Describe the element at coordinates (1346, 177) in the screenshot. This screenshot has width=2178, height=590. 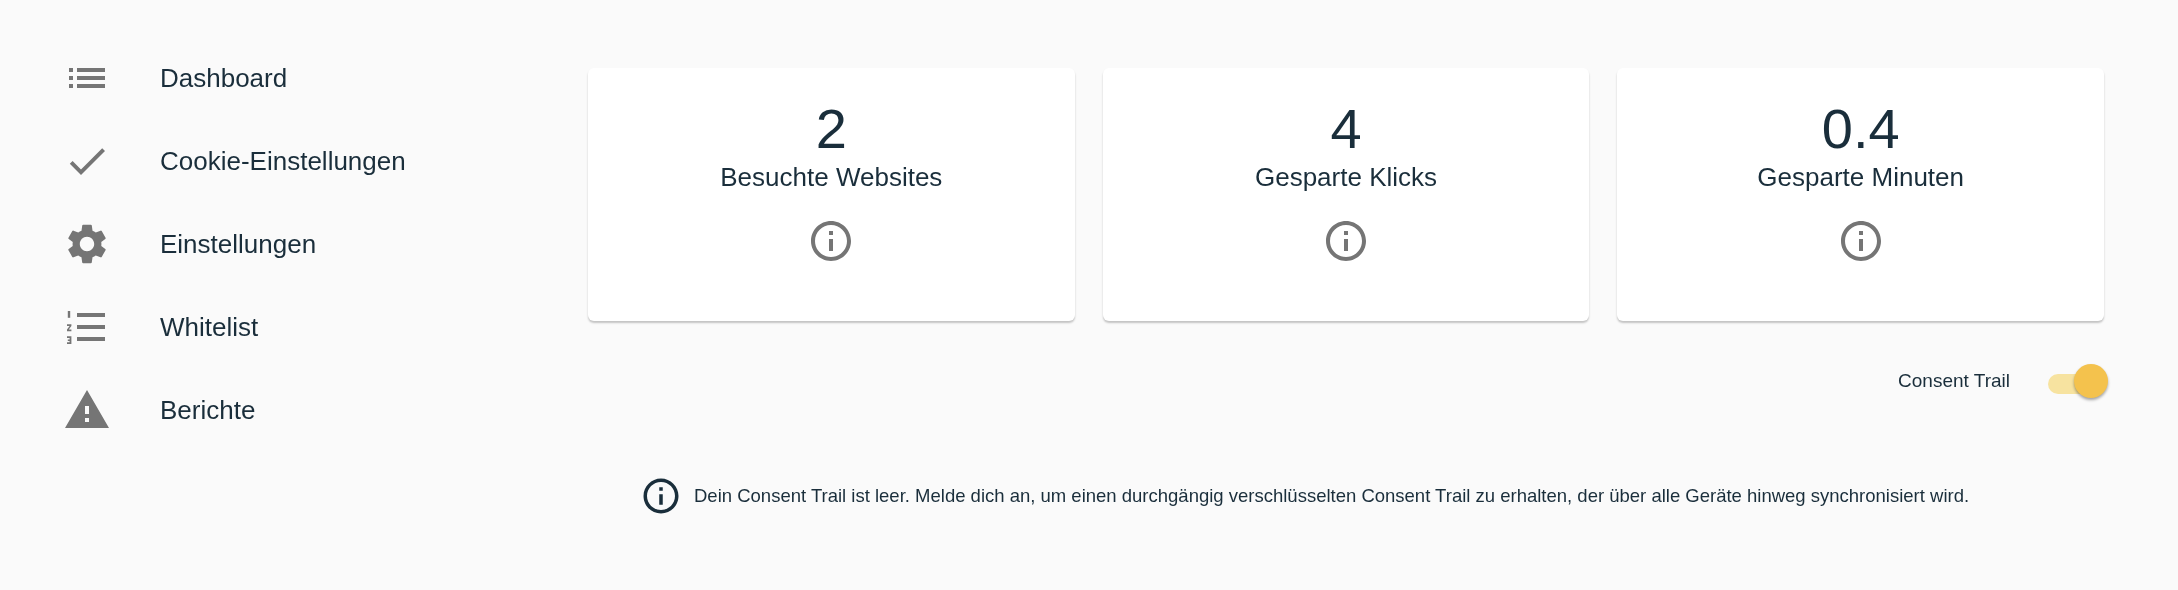
I see `stat-label: Gesparte Klicks` at that location.